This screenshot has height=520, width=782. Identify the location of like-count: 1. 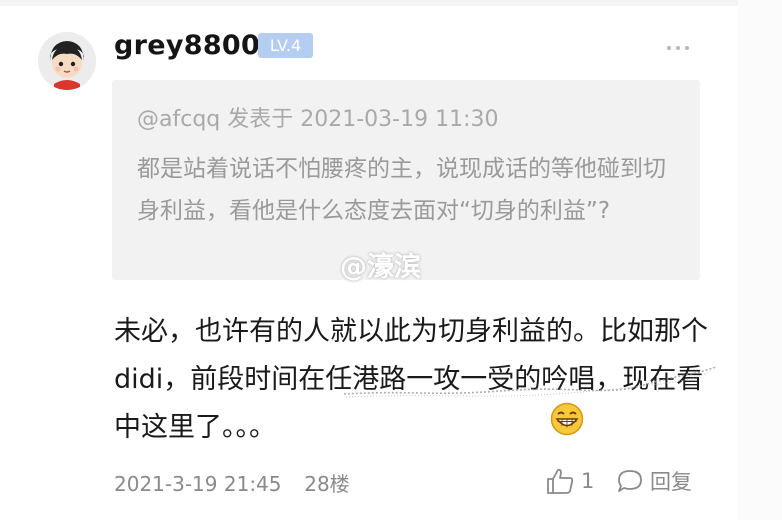
(588, 481).